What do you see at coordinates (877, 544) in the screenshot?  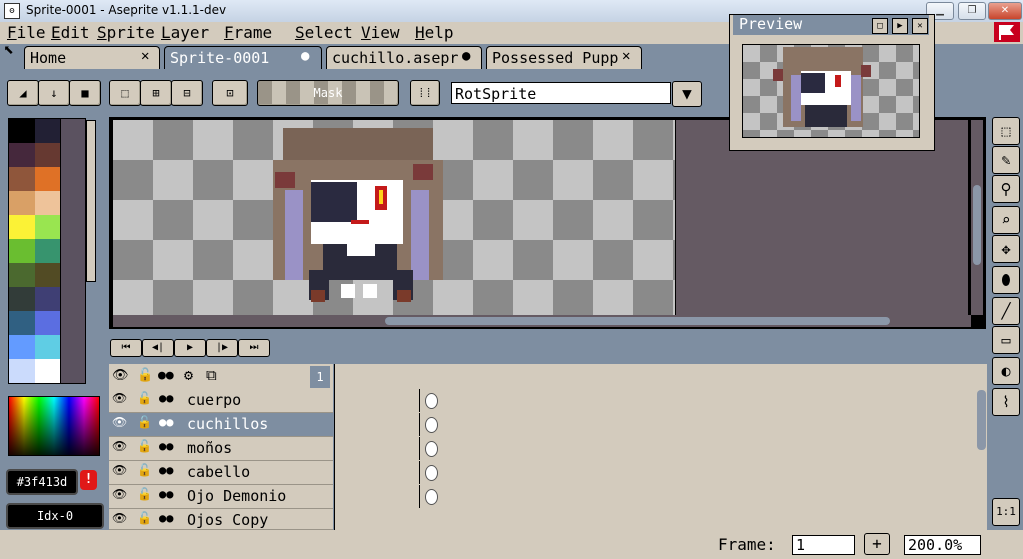 I see `add-frame-button: +` at bounding box center [877, 544].